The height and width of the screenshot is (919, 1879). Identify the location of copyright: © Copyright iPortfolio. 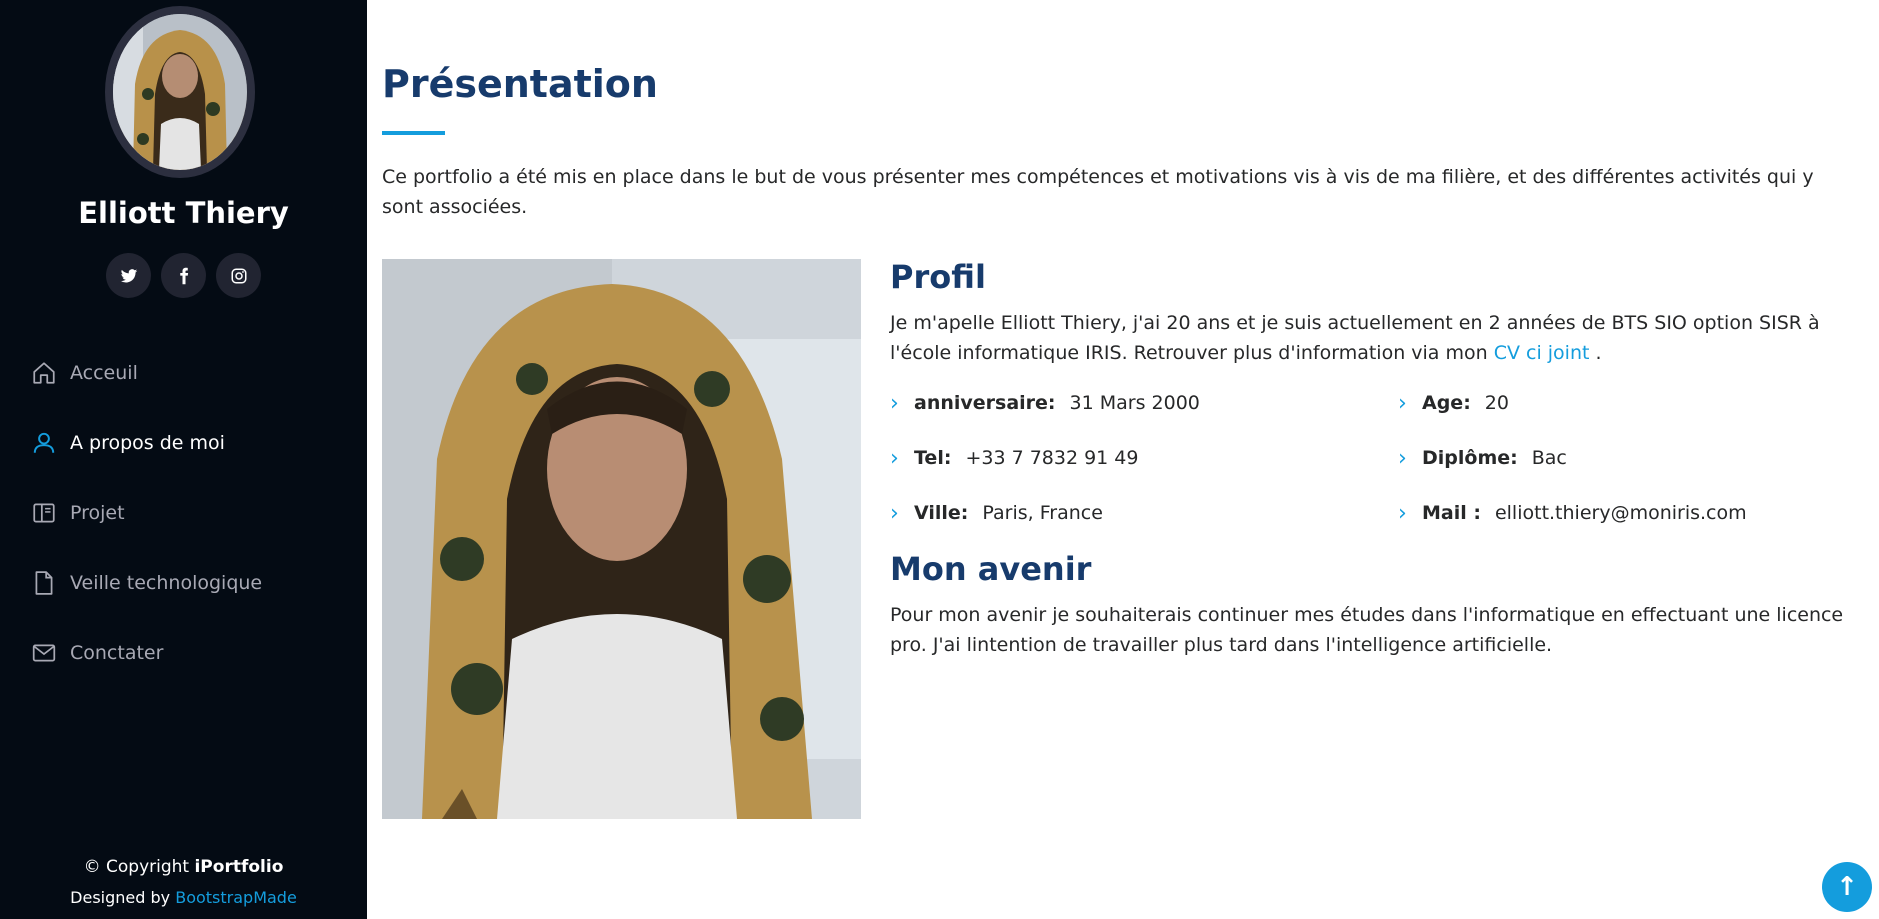
(183, 867).